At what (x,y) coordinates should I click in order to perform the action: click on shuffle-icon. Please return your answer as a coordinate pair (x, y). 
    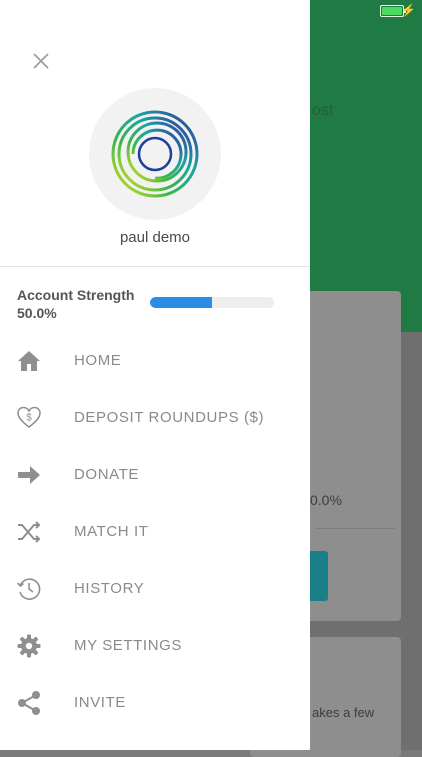
    Looking at the image, I should click on (29, 532).